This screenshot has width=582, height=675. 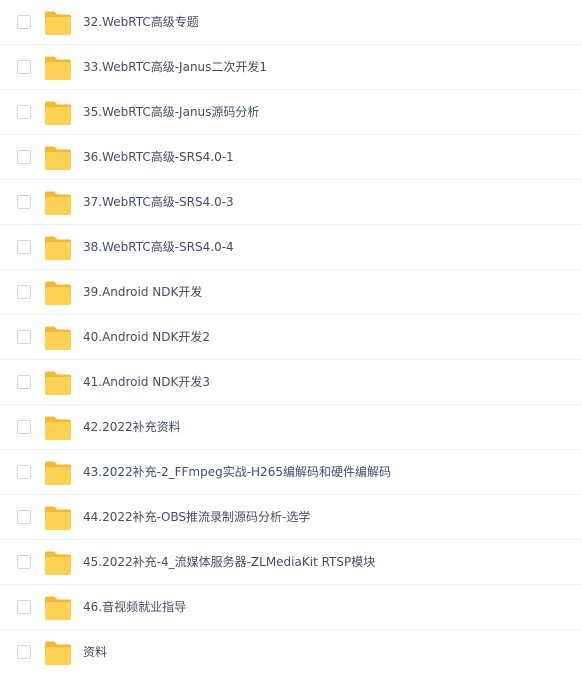 I want to click on folder-name: 45.2022补充-4_流媒体服务器-ZLMediaKit RTSP模块, so click(x=229, y=562).